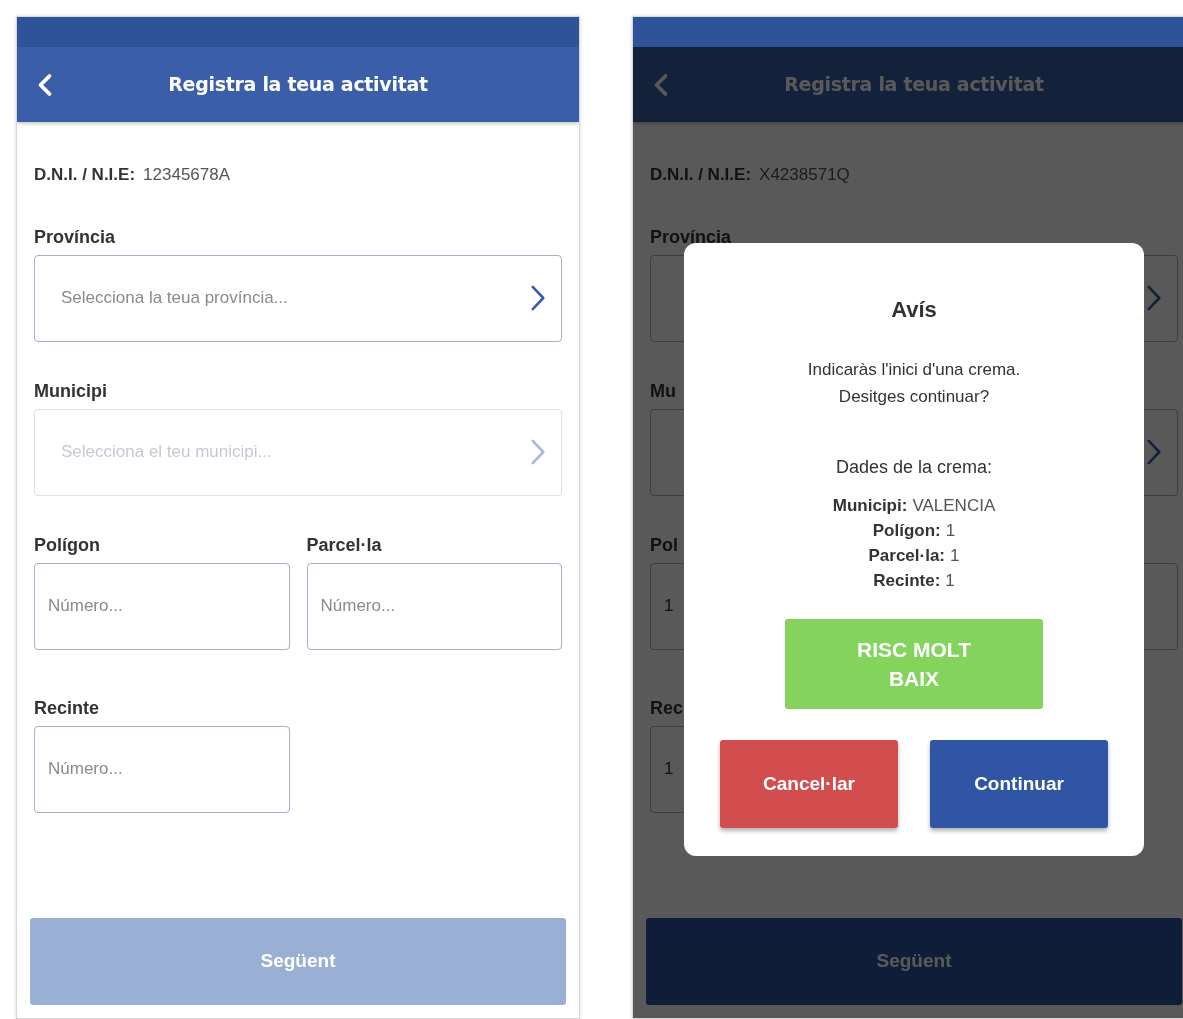 The height and width of the screenshot is (1019, 1183). What do you see at coordinates (187, 175) in the screenshot?
I see `dni-value: 12345678A` at bounding box center [187, 175].